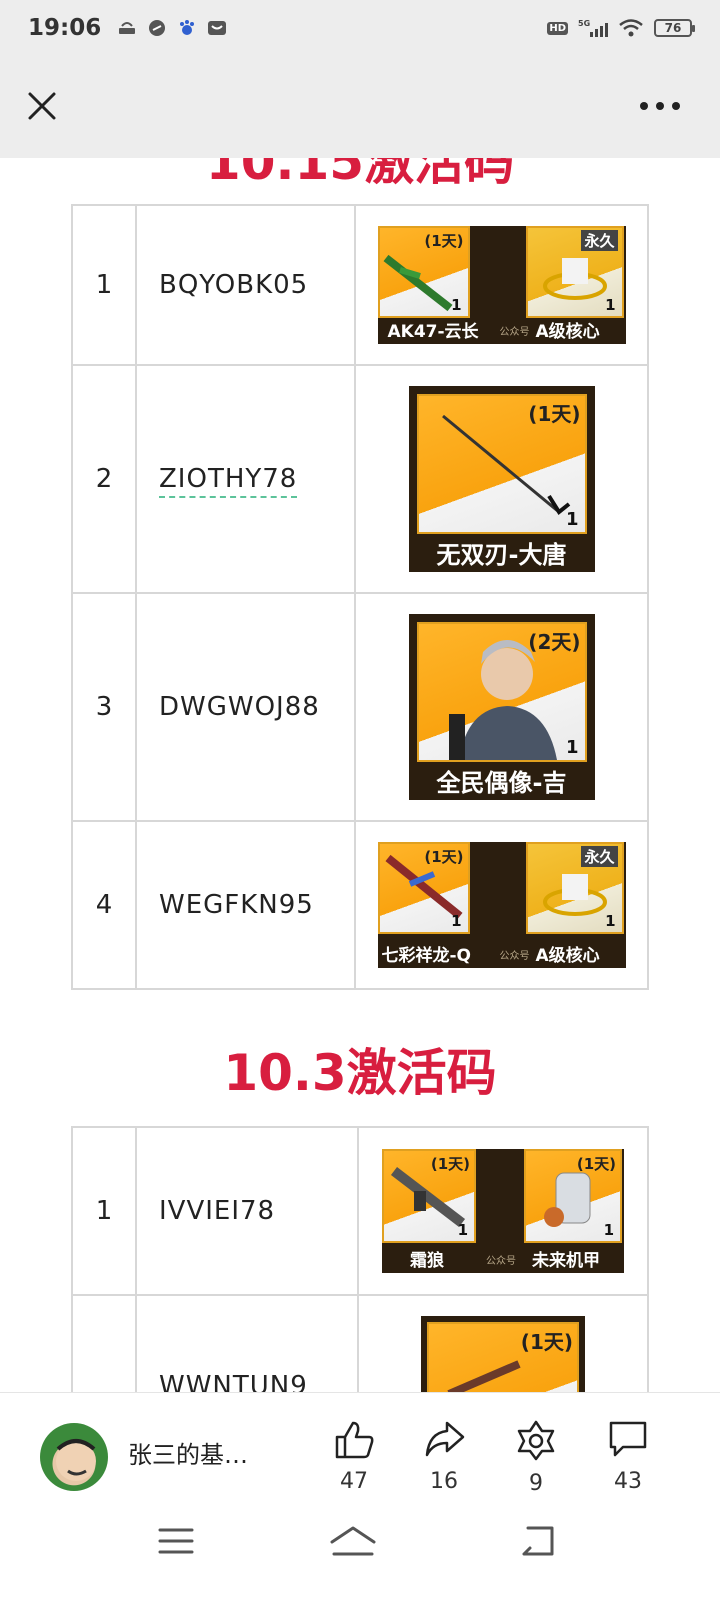  I want to click on table-row: WWNTUN9 (1天), so click(360, 1343).